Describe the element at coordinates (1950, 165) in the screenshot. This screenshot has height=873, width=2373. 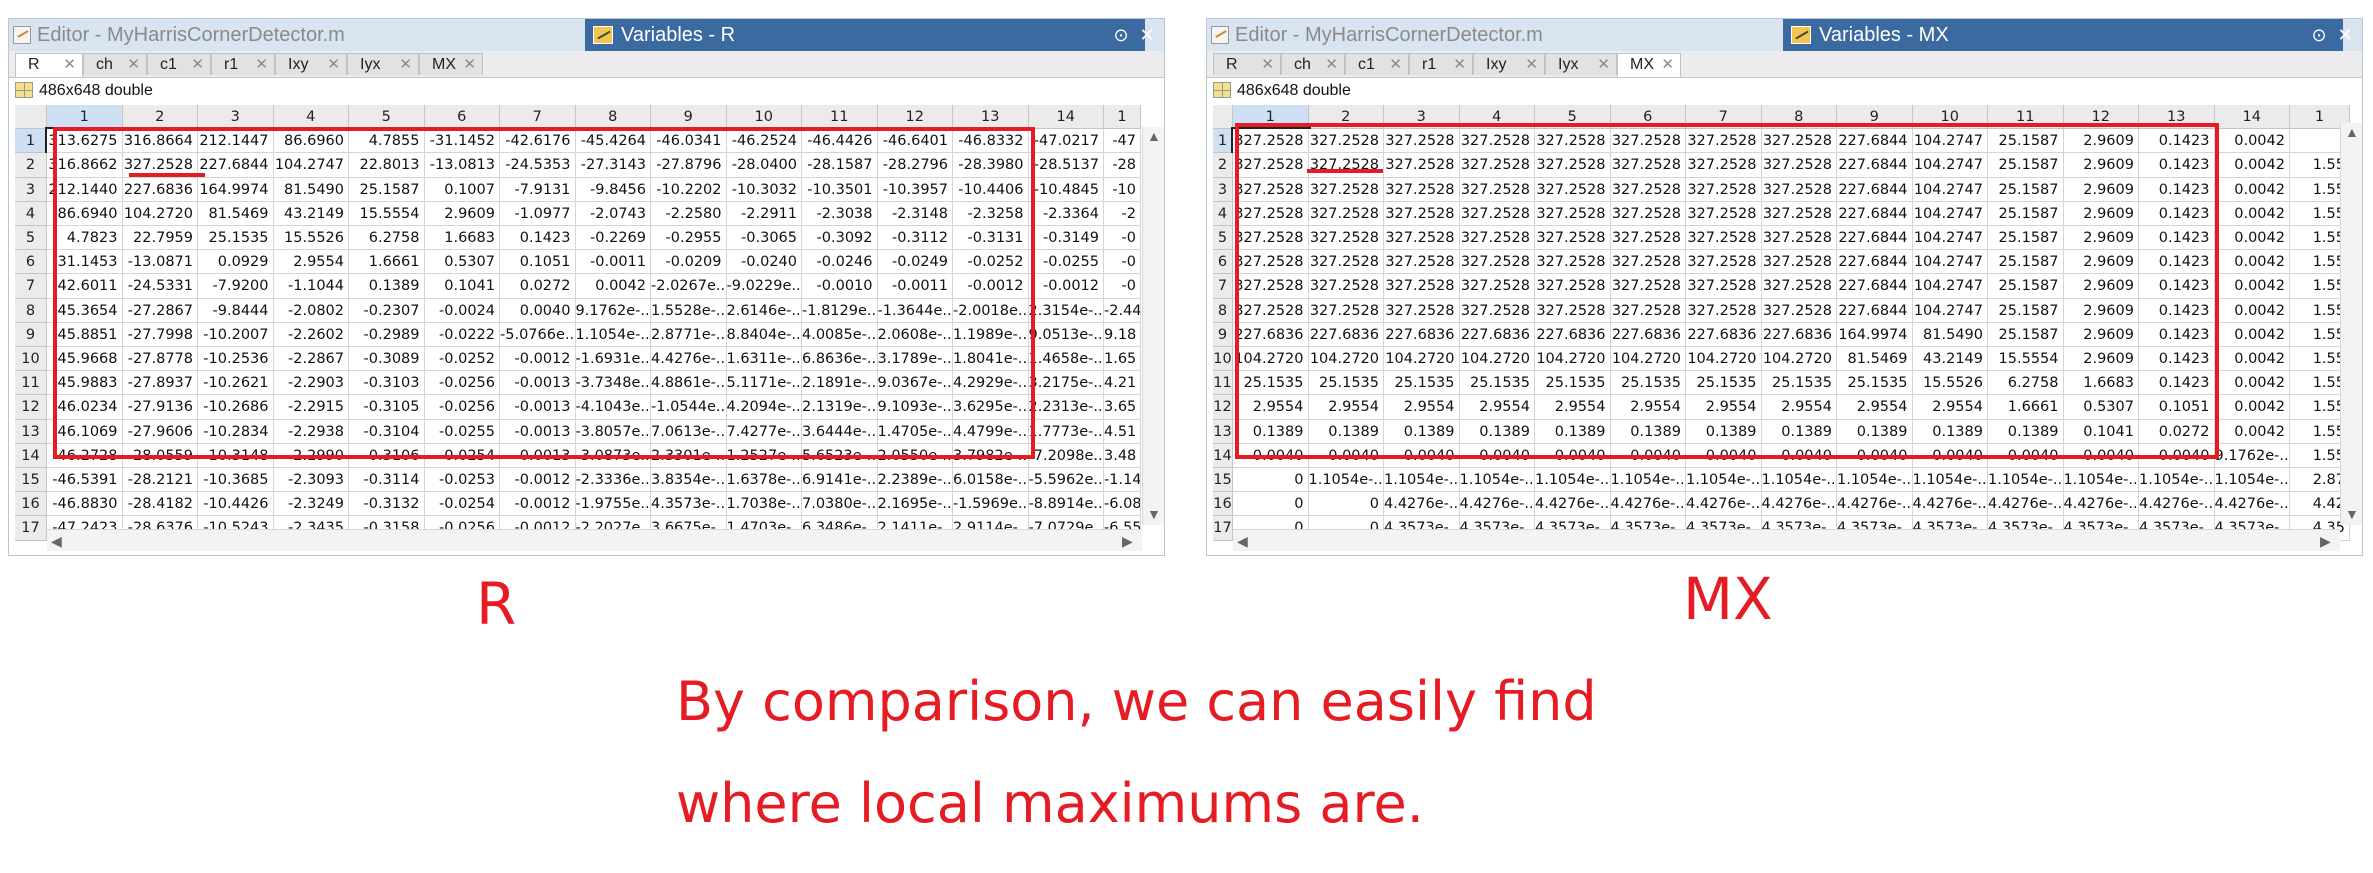
I see `table-cell: 104.2747` at that location.